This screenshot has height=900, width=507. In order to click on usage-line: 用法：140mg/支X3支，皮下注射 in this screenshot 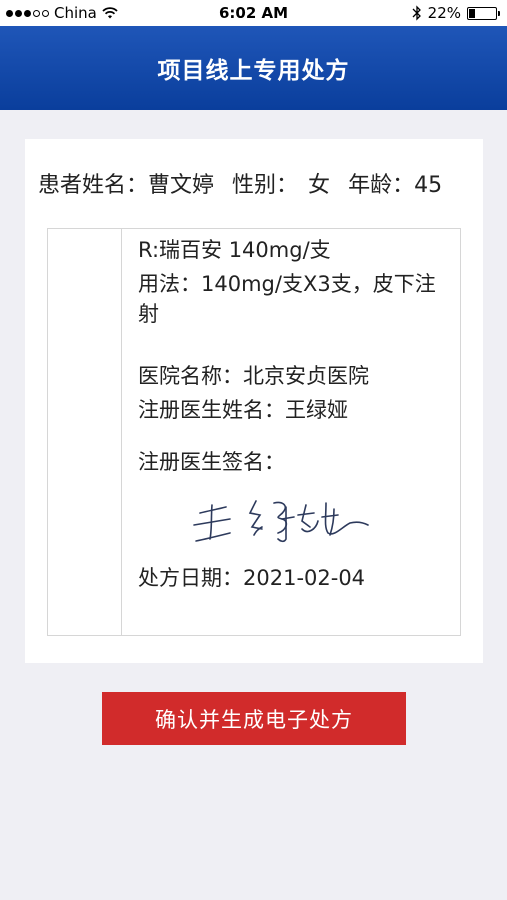, I will do `click(287, 299)`.